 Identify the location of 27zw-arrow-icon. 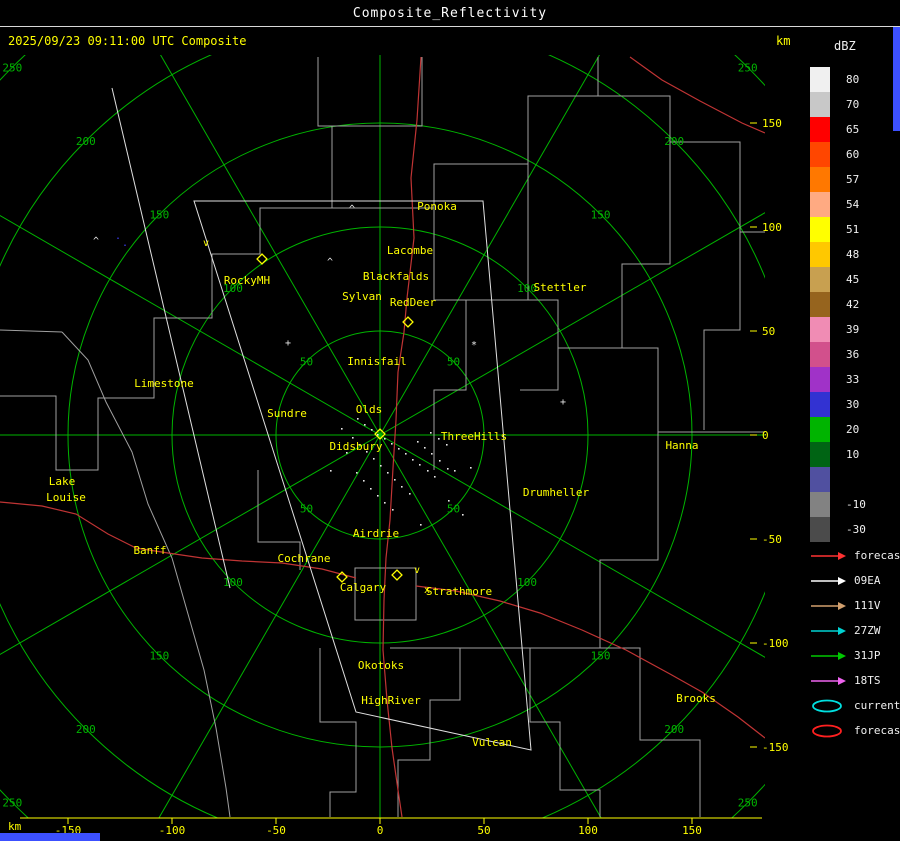
(828, 630).